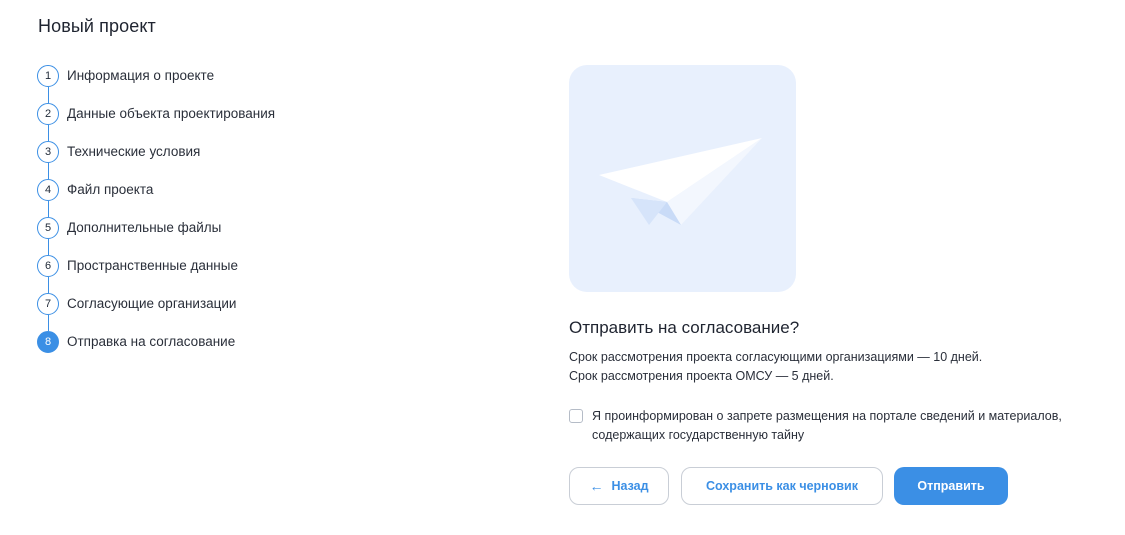  Describe the element at coordinates (680, 181) in the screenshot. I see `paper-plane-icon` at that location.